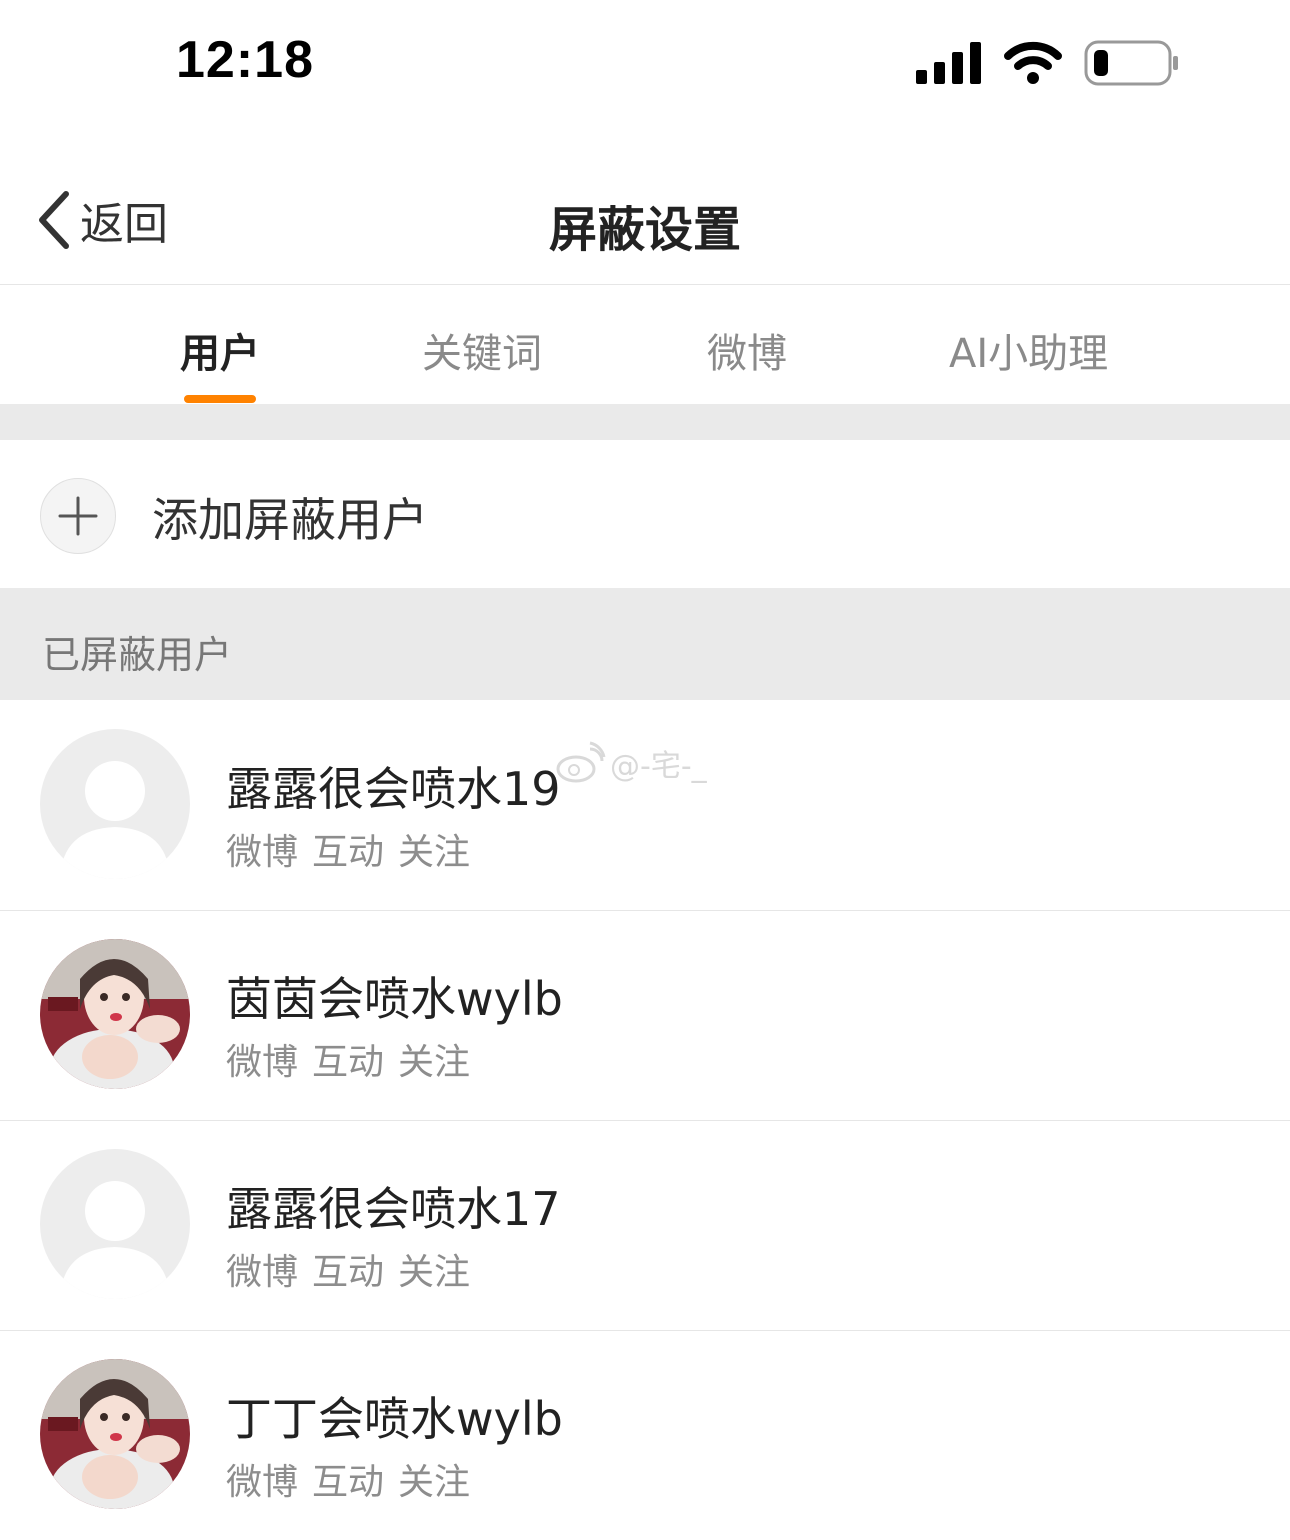  I want to click on tab-users: 用户, so click(220, 350).